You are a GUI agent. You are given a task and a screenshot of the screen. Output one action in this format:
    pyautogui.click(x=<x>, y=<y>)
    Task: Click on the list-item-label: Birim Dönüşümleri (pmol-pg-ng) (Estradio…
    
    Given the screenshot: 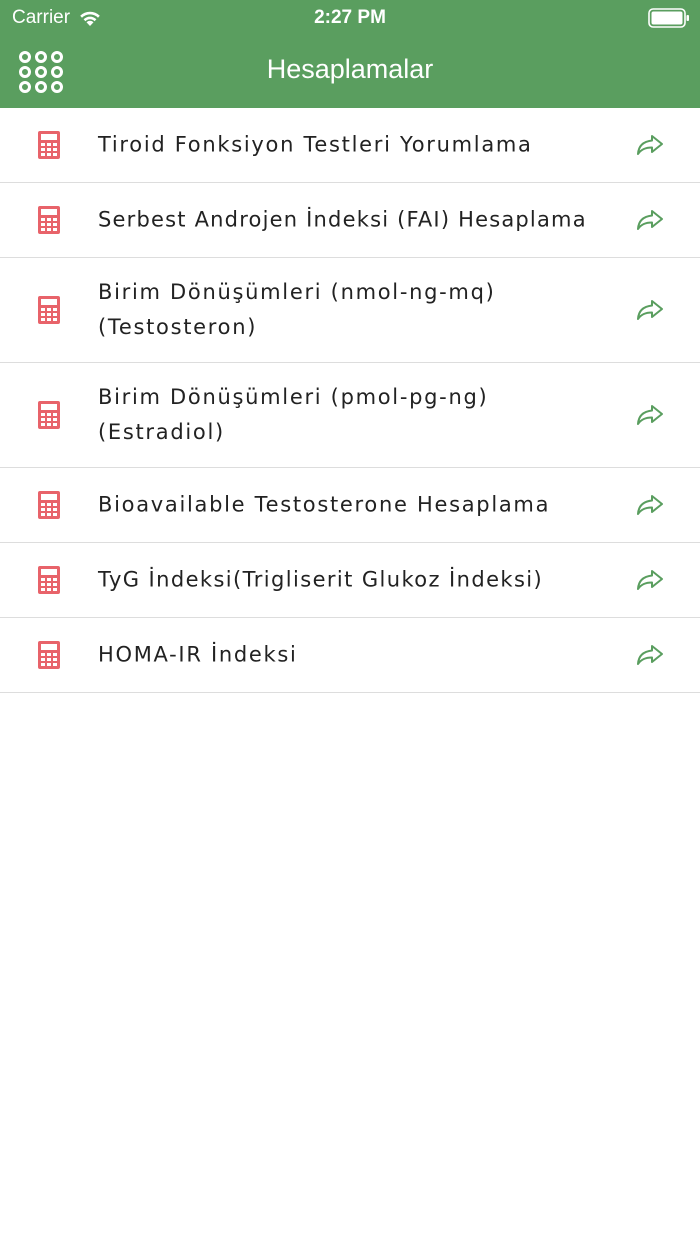 What is the action you would take?
    pyautogui.click(x=293, y=414)
    